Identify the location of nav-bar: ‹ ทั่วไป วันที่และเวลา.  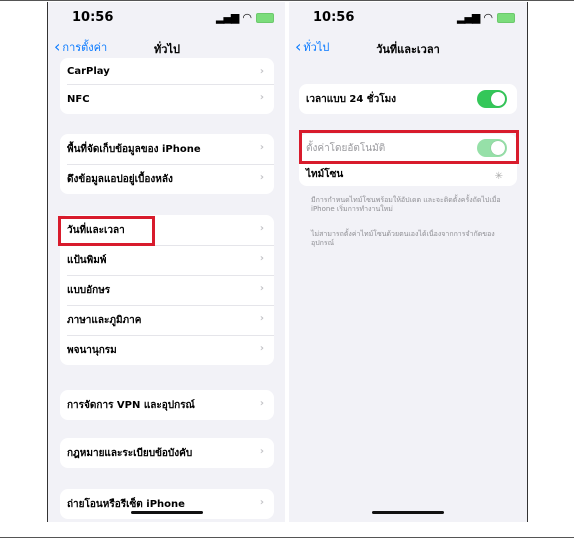
(408, 48).